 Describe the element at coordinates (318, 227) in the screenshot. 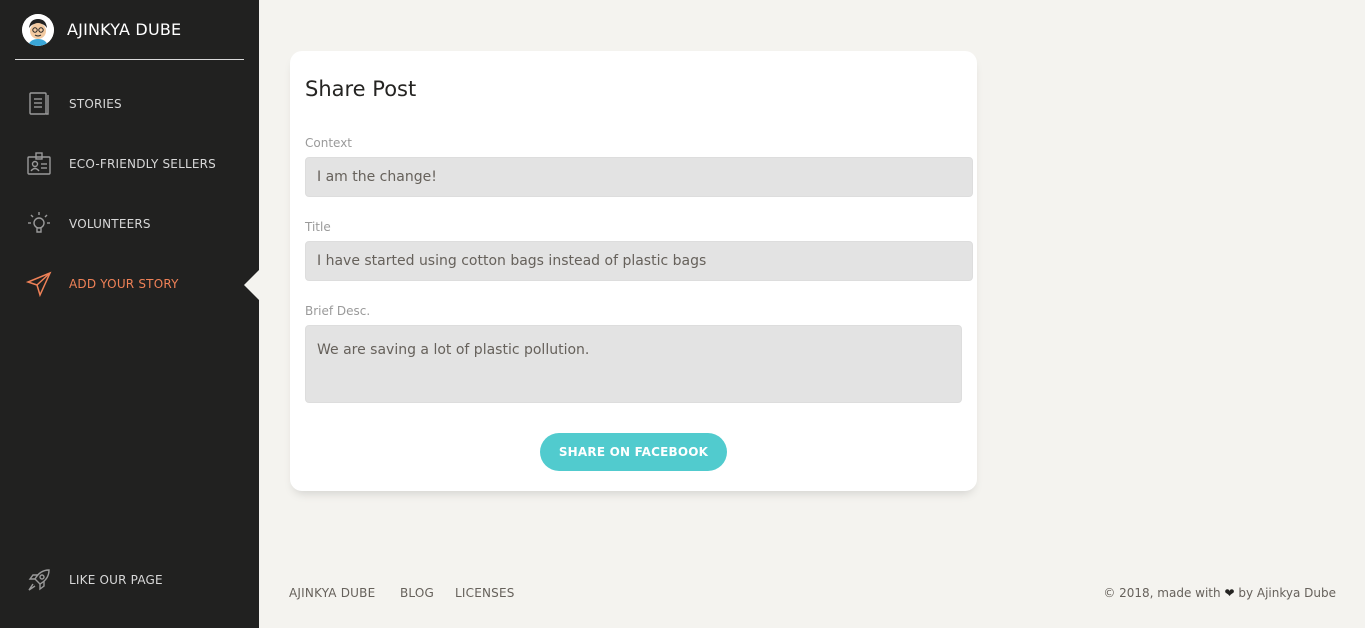

I see `title-label: Title` at that location.